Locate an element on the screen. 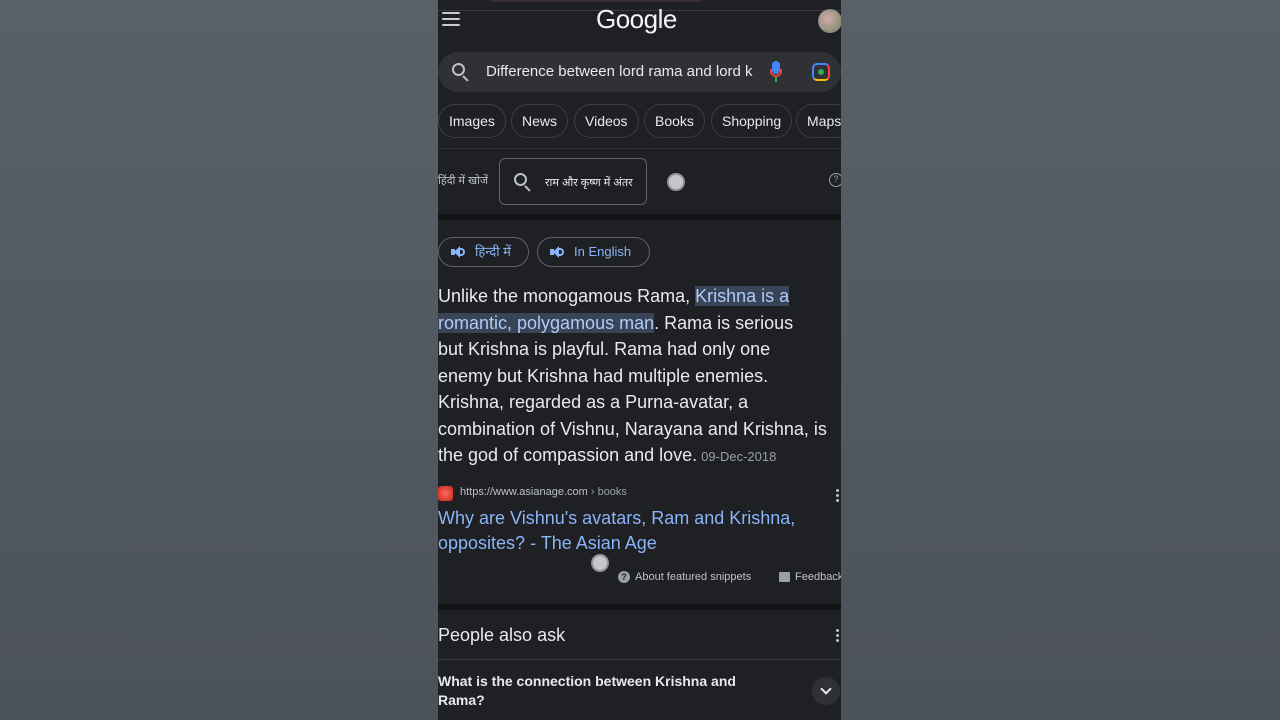  chips-divider is located at coordinates (639, 148).